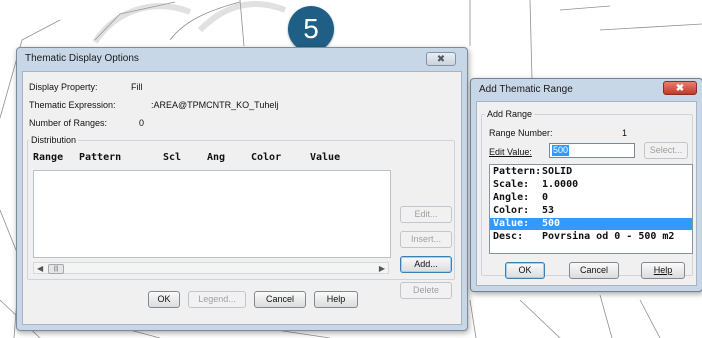 The height and width of the screenshot is (338, 702). Describe the element at coordinates (142, 123) in the screenshot. I see `number-of-ranges-value: 0` at that location.